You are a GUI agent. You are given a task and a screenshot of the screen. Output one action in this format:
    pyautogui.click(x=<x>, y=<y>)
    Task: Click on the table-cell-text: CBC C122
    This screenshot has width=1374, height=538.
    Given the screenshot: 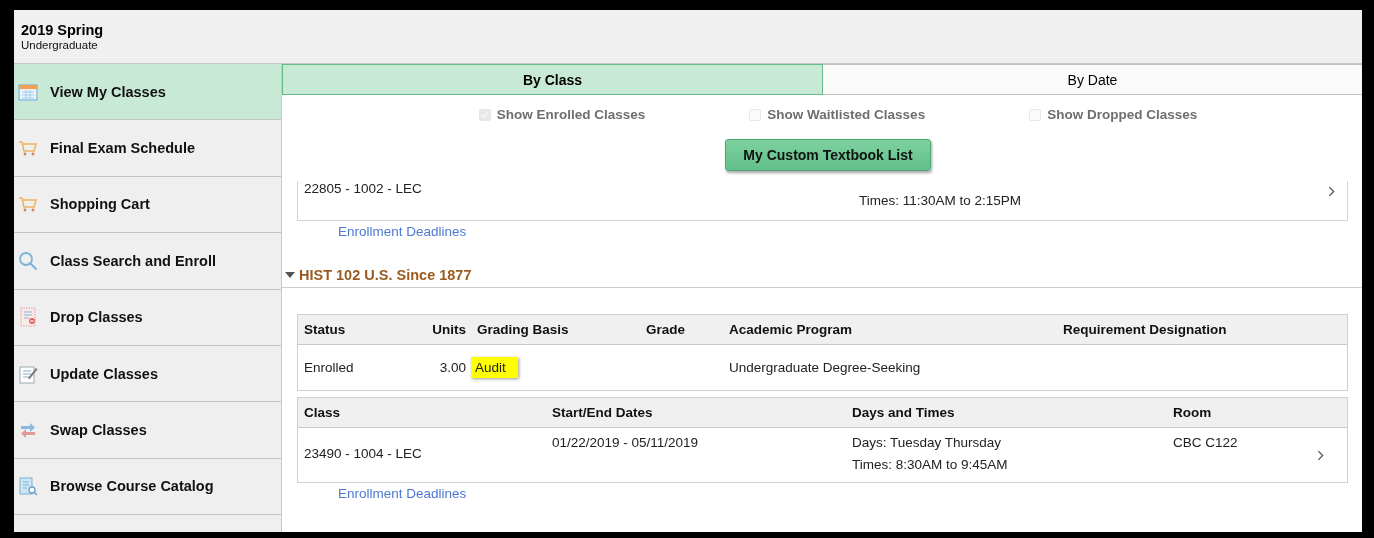 What is the action you would take?
    pyautogui.click(x=1206, y=442)
    